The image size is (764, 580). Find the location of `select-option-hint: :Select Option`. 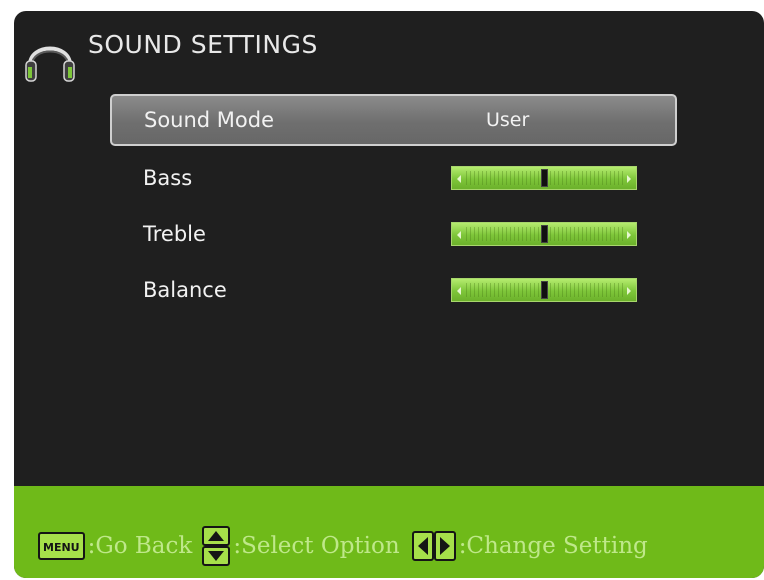

select-option-hint: :Select Option is located at coordinates (316, 546).